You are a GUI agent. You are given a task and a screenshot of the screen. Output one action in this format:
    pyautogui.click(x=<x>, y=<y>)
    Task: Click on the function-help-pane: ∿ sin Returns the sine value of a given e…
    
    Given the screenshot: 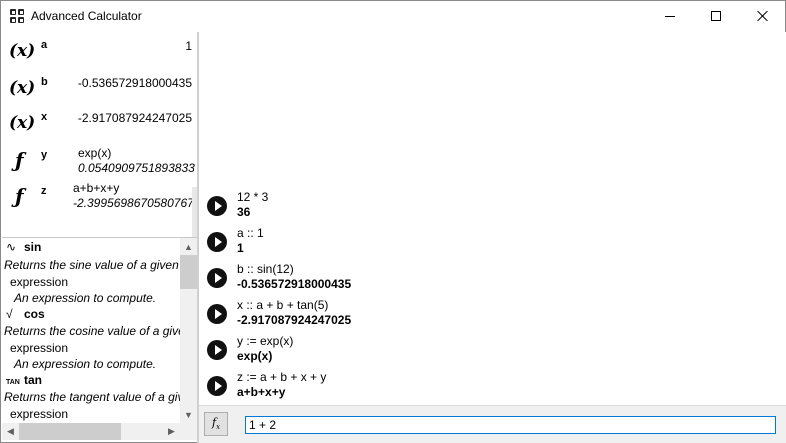 What is the action you would take?
    pyautogui.click(x=91, y=330)
    